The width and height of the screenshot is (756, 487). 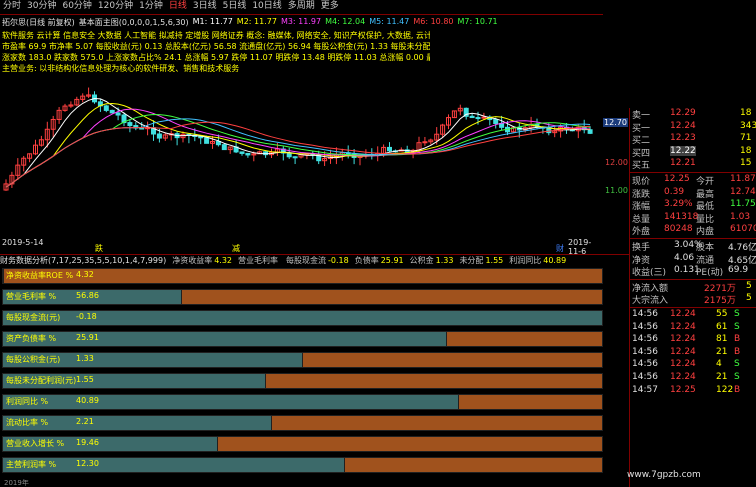 I want to click on tick-side: S, so click(x=737, y=326).